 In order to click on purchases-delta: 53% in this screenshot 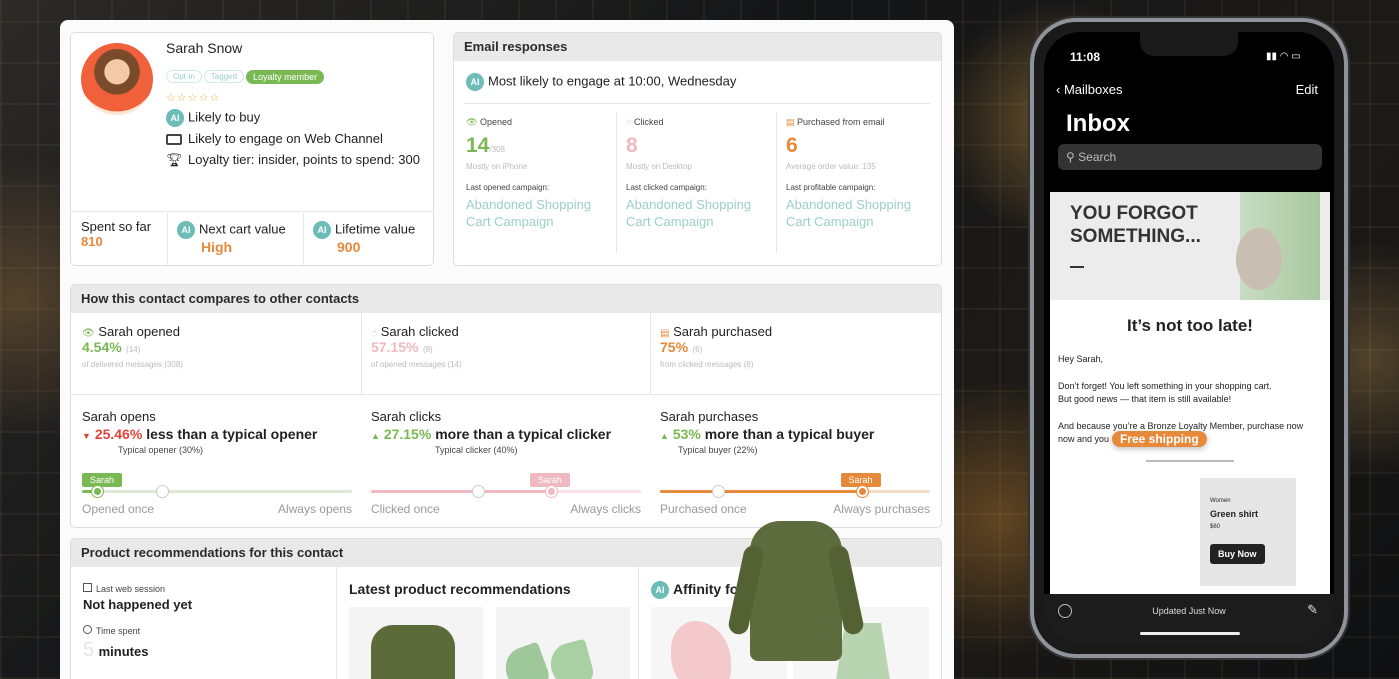, I will do `click(686, 434)`.